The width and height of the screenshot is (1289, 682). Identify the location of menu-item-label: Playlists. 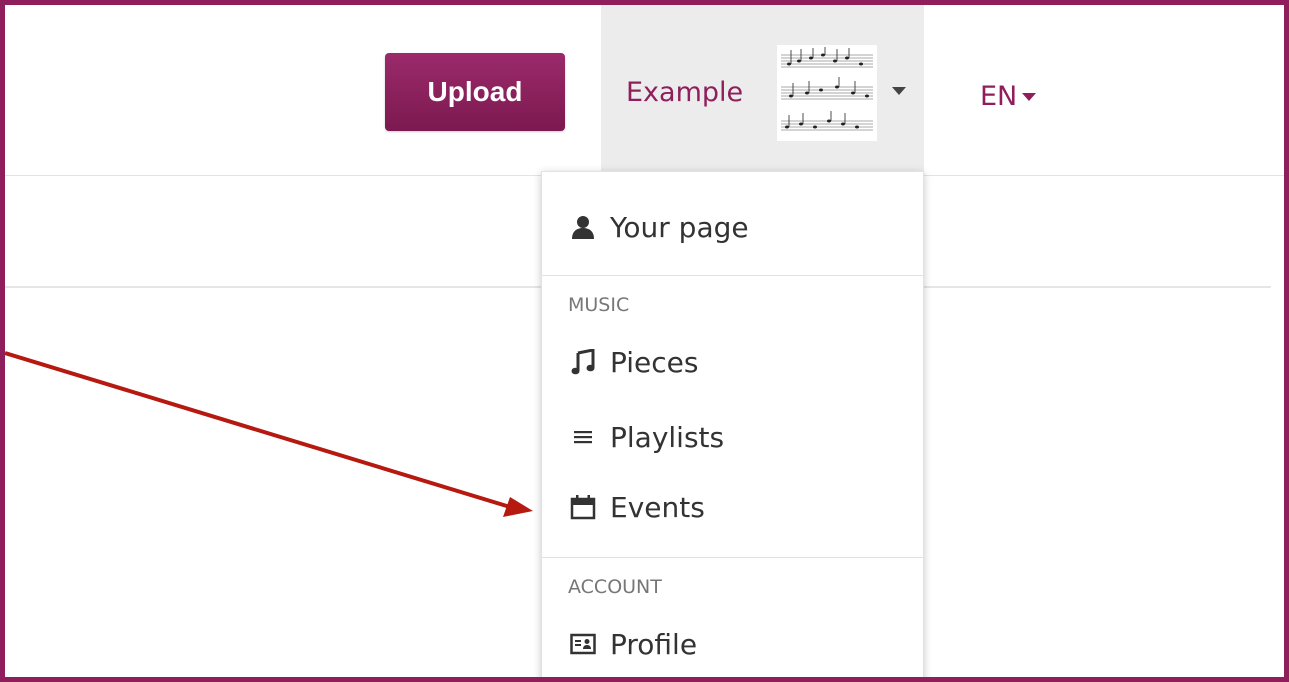
(667, 437).